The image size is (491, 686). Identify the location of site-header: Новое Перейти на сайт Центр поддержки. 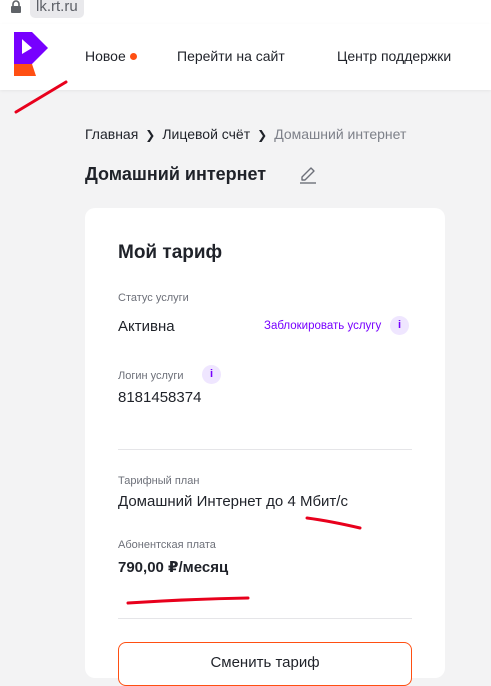
(245, 57).